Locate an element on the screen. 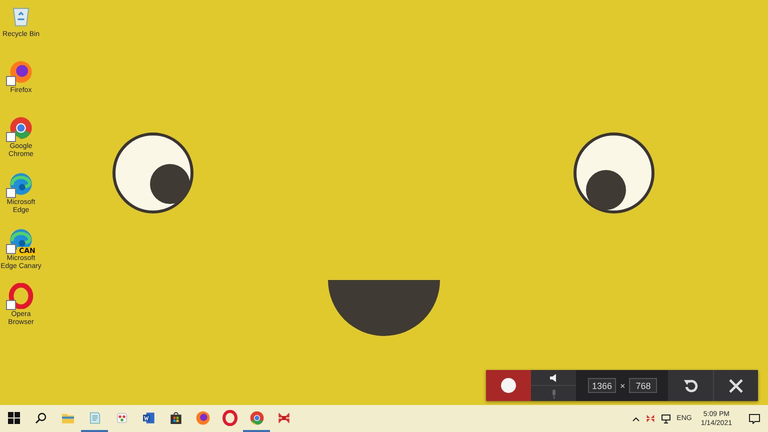 The height and width of the screenshot is (432, 768). shopping-bag-icon is located at coordinates (176, 418).